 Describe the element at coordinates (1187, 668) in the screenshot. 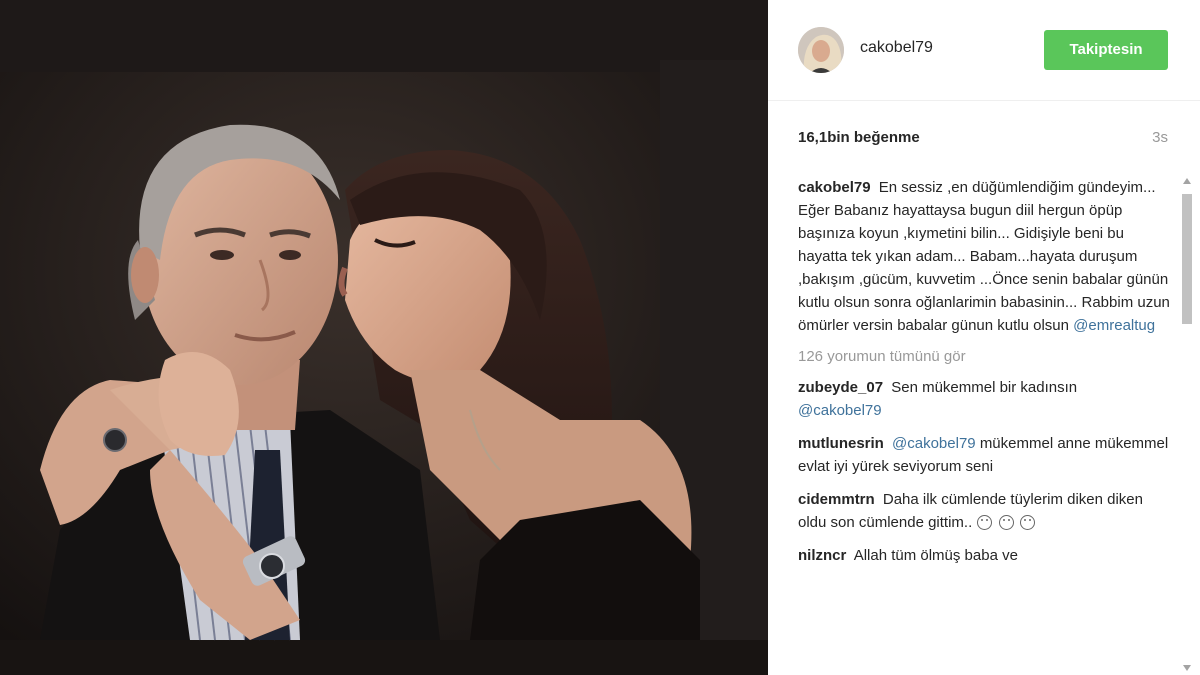

I see `scroll-down-arrow-icon` at that location.